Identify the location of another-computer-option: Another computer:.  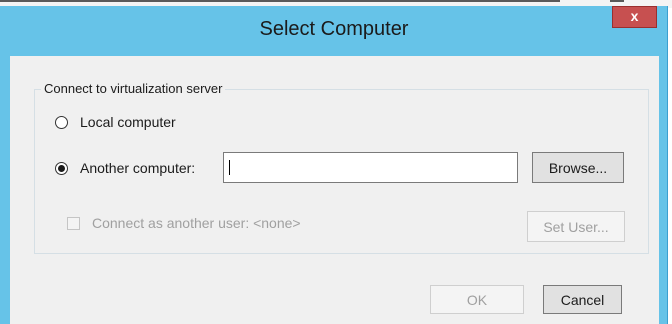
(125, 168).